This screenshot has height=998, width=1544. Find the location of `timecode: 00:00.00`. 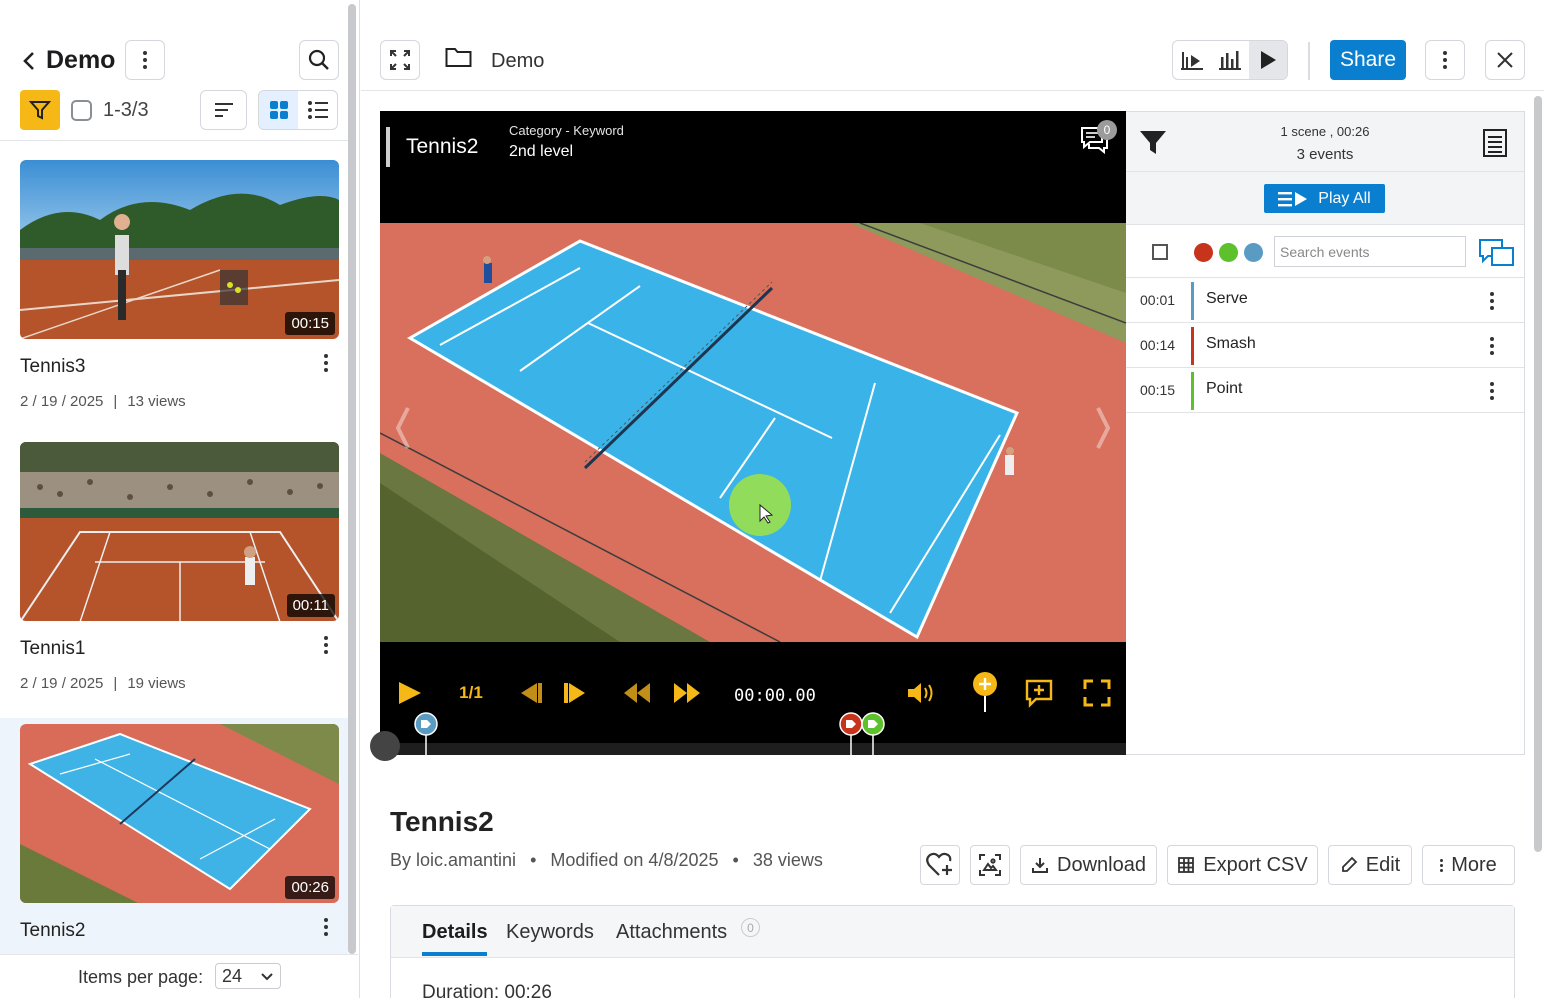

timecode: 00:00.00 is located at coordinates (775, 696).